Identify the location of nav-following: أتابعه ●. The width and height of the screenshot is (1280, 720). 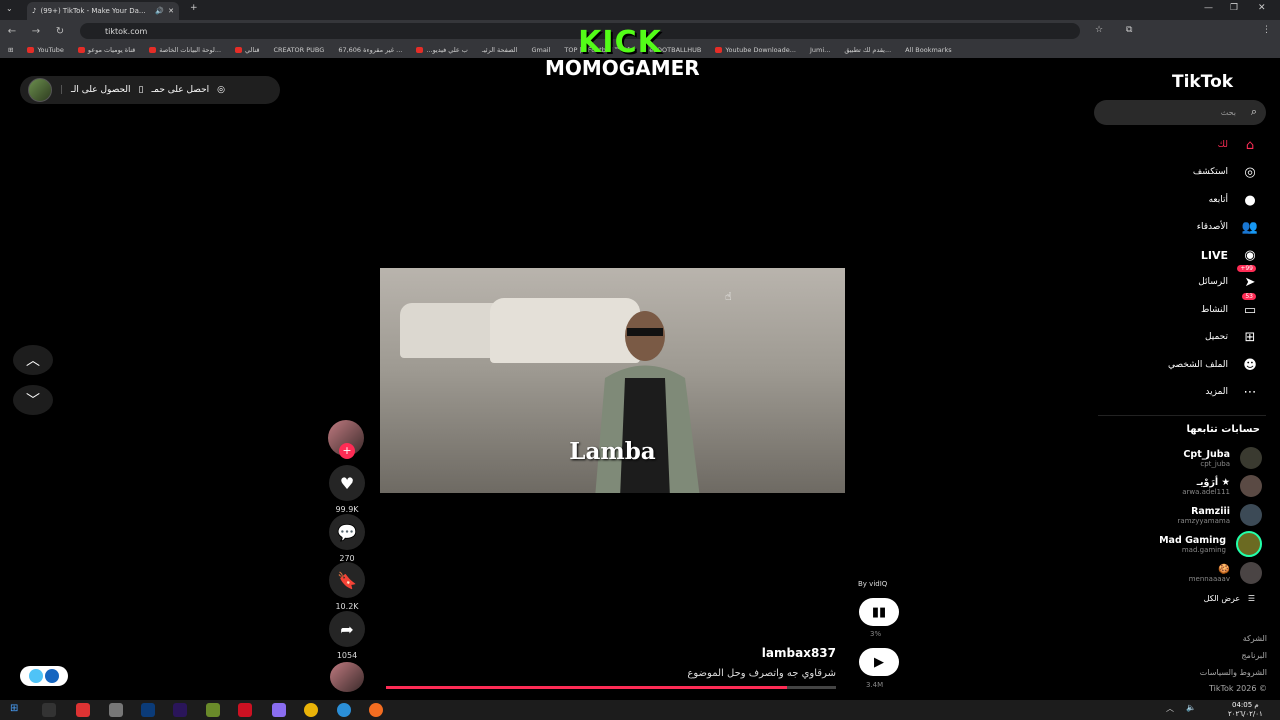
(1182, 200).